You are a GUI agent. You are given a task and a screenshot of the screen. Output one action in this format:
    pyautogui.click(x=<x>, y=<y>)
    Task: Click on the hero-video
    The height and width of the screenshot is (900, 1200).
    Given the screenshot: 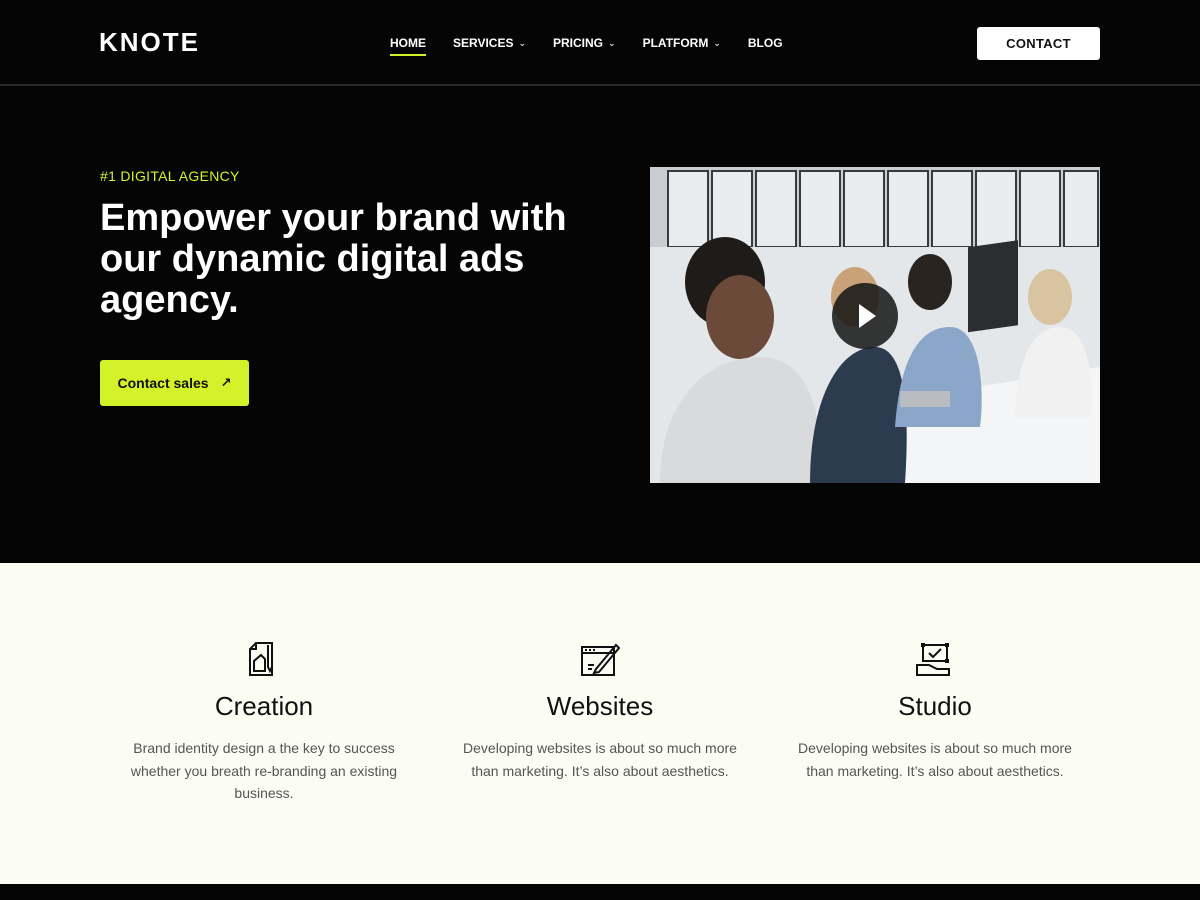 What is the action you would take?
    pyautogui.click(x=875, y=325)
    